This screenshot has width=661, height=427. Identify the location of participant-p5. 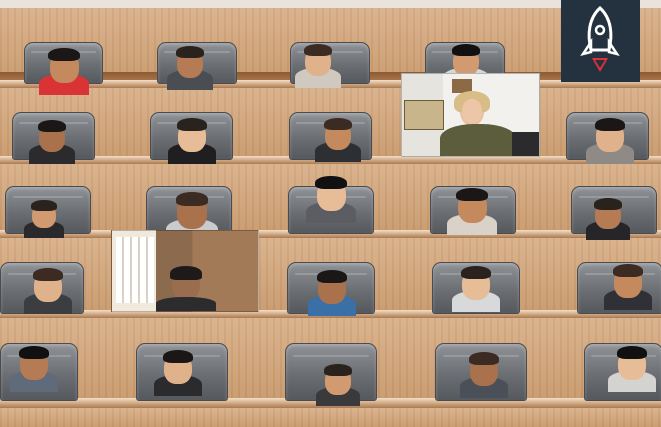
(52, 142).